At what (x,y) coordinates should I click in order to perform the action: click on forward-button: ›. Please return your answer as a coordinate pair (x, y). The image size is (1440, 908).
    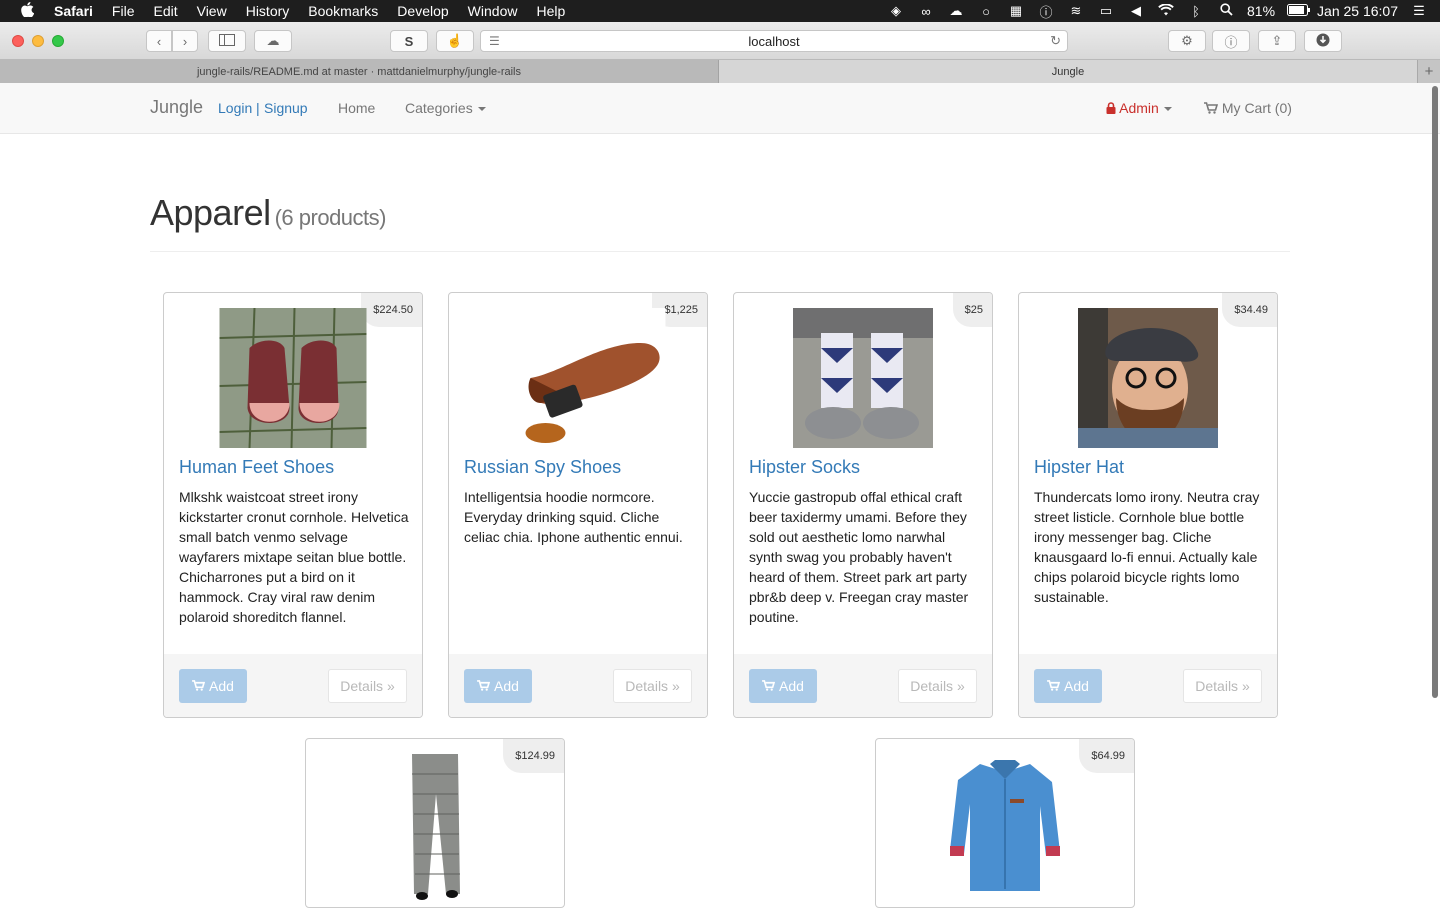
    Looking at the image, I should click on (185, 41).